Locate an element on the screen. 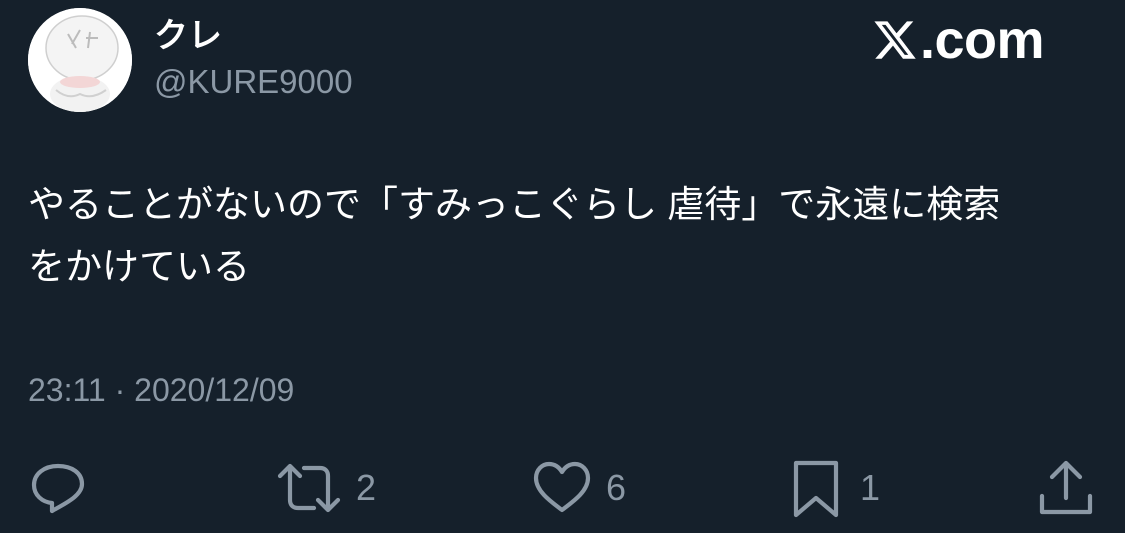 The height and width of the screenshot is (533, 1125). bookmark-count: 1 is located at coordinates (870, 487).